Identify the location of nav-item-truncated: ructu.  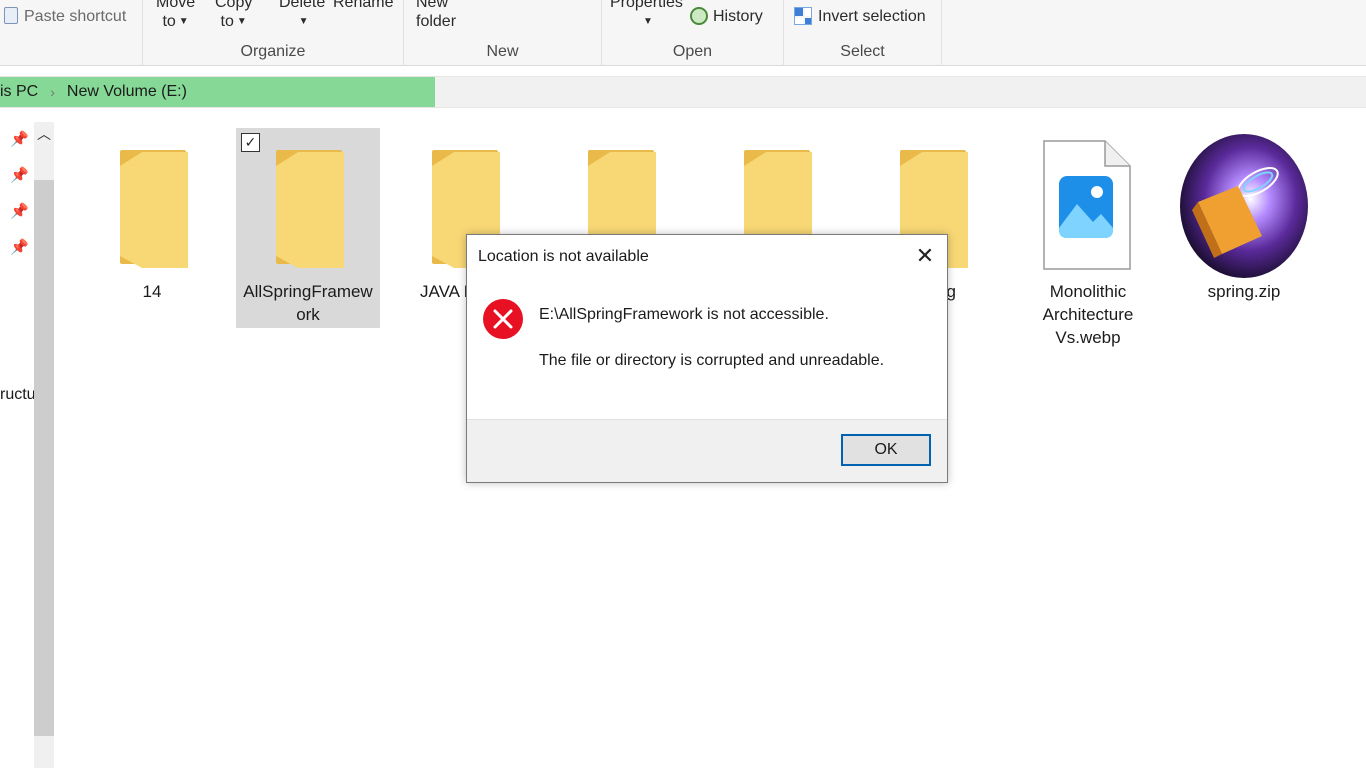
(18, 395).